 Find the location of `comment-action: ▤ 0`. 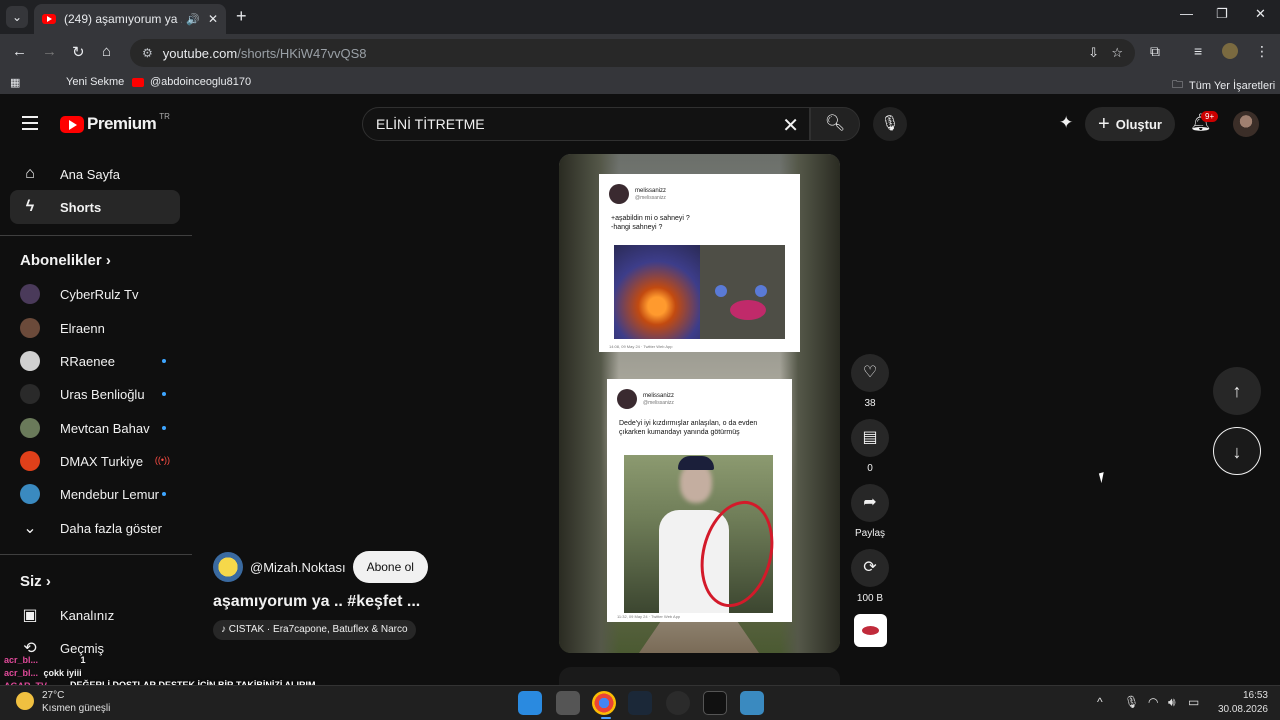

comment-action: ▤ 0 is located at coordinates (870, 446).